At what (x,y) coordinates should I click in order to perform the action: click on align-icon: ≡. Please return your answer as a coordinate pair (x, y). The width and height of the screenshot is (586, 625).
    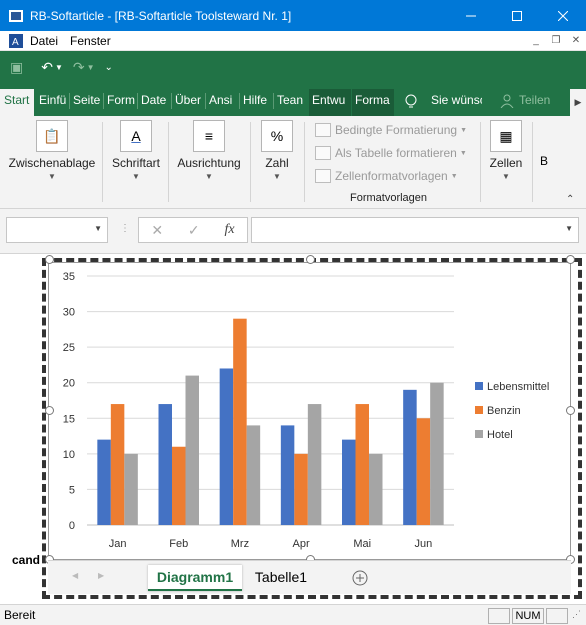
    Looking at the image, I should click on (209, 136).